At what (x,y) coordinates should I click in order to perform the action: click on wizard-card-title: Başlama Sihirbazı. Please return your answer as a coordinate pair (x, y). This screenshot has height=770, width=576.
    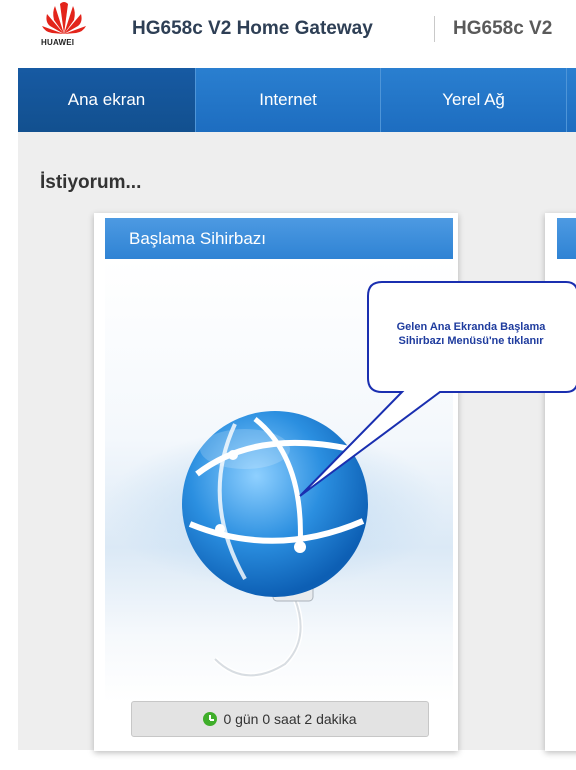
    Looking at the image, I should click on (279, 238).